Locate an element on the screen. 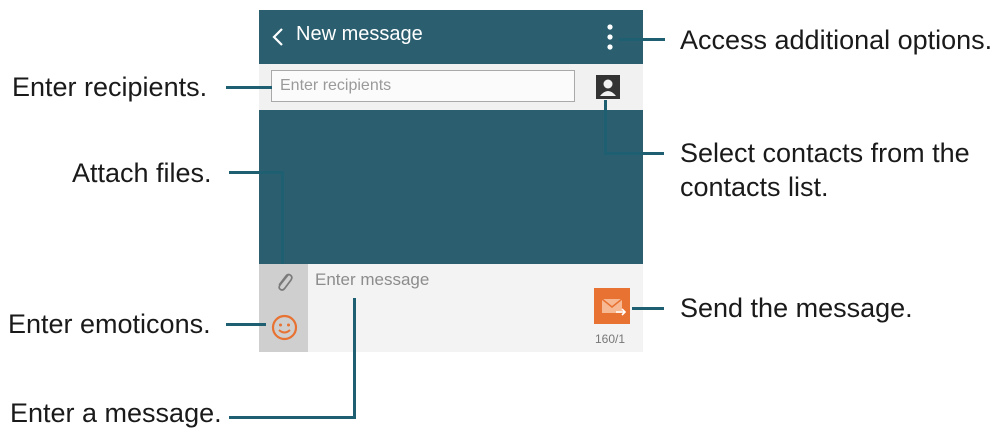  send-callout-line is located at coordinates (648, 308).